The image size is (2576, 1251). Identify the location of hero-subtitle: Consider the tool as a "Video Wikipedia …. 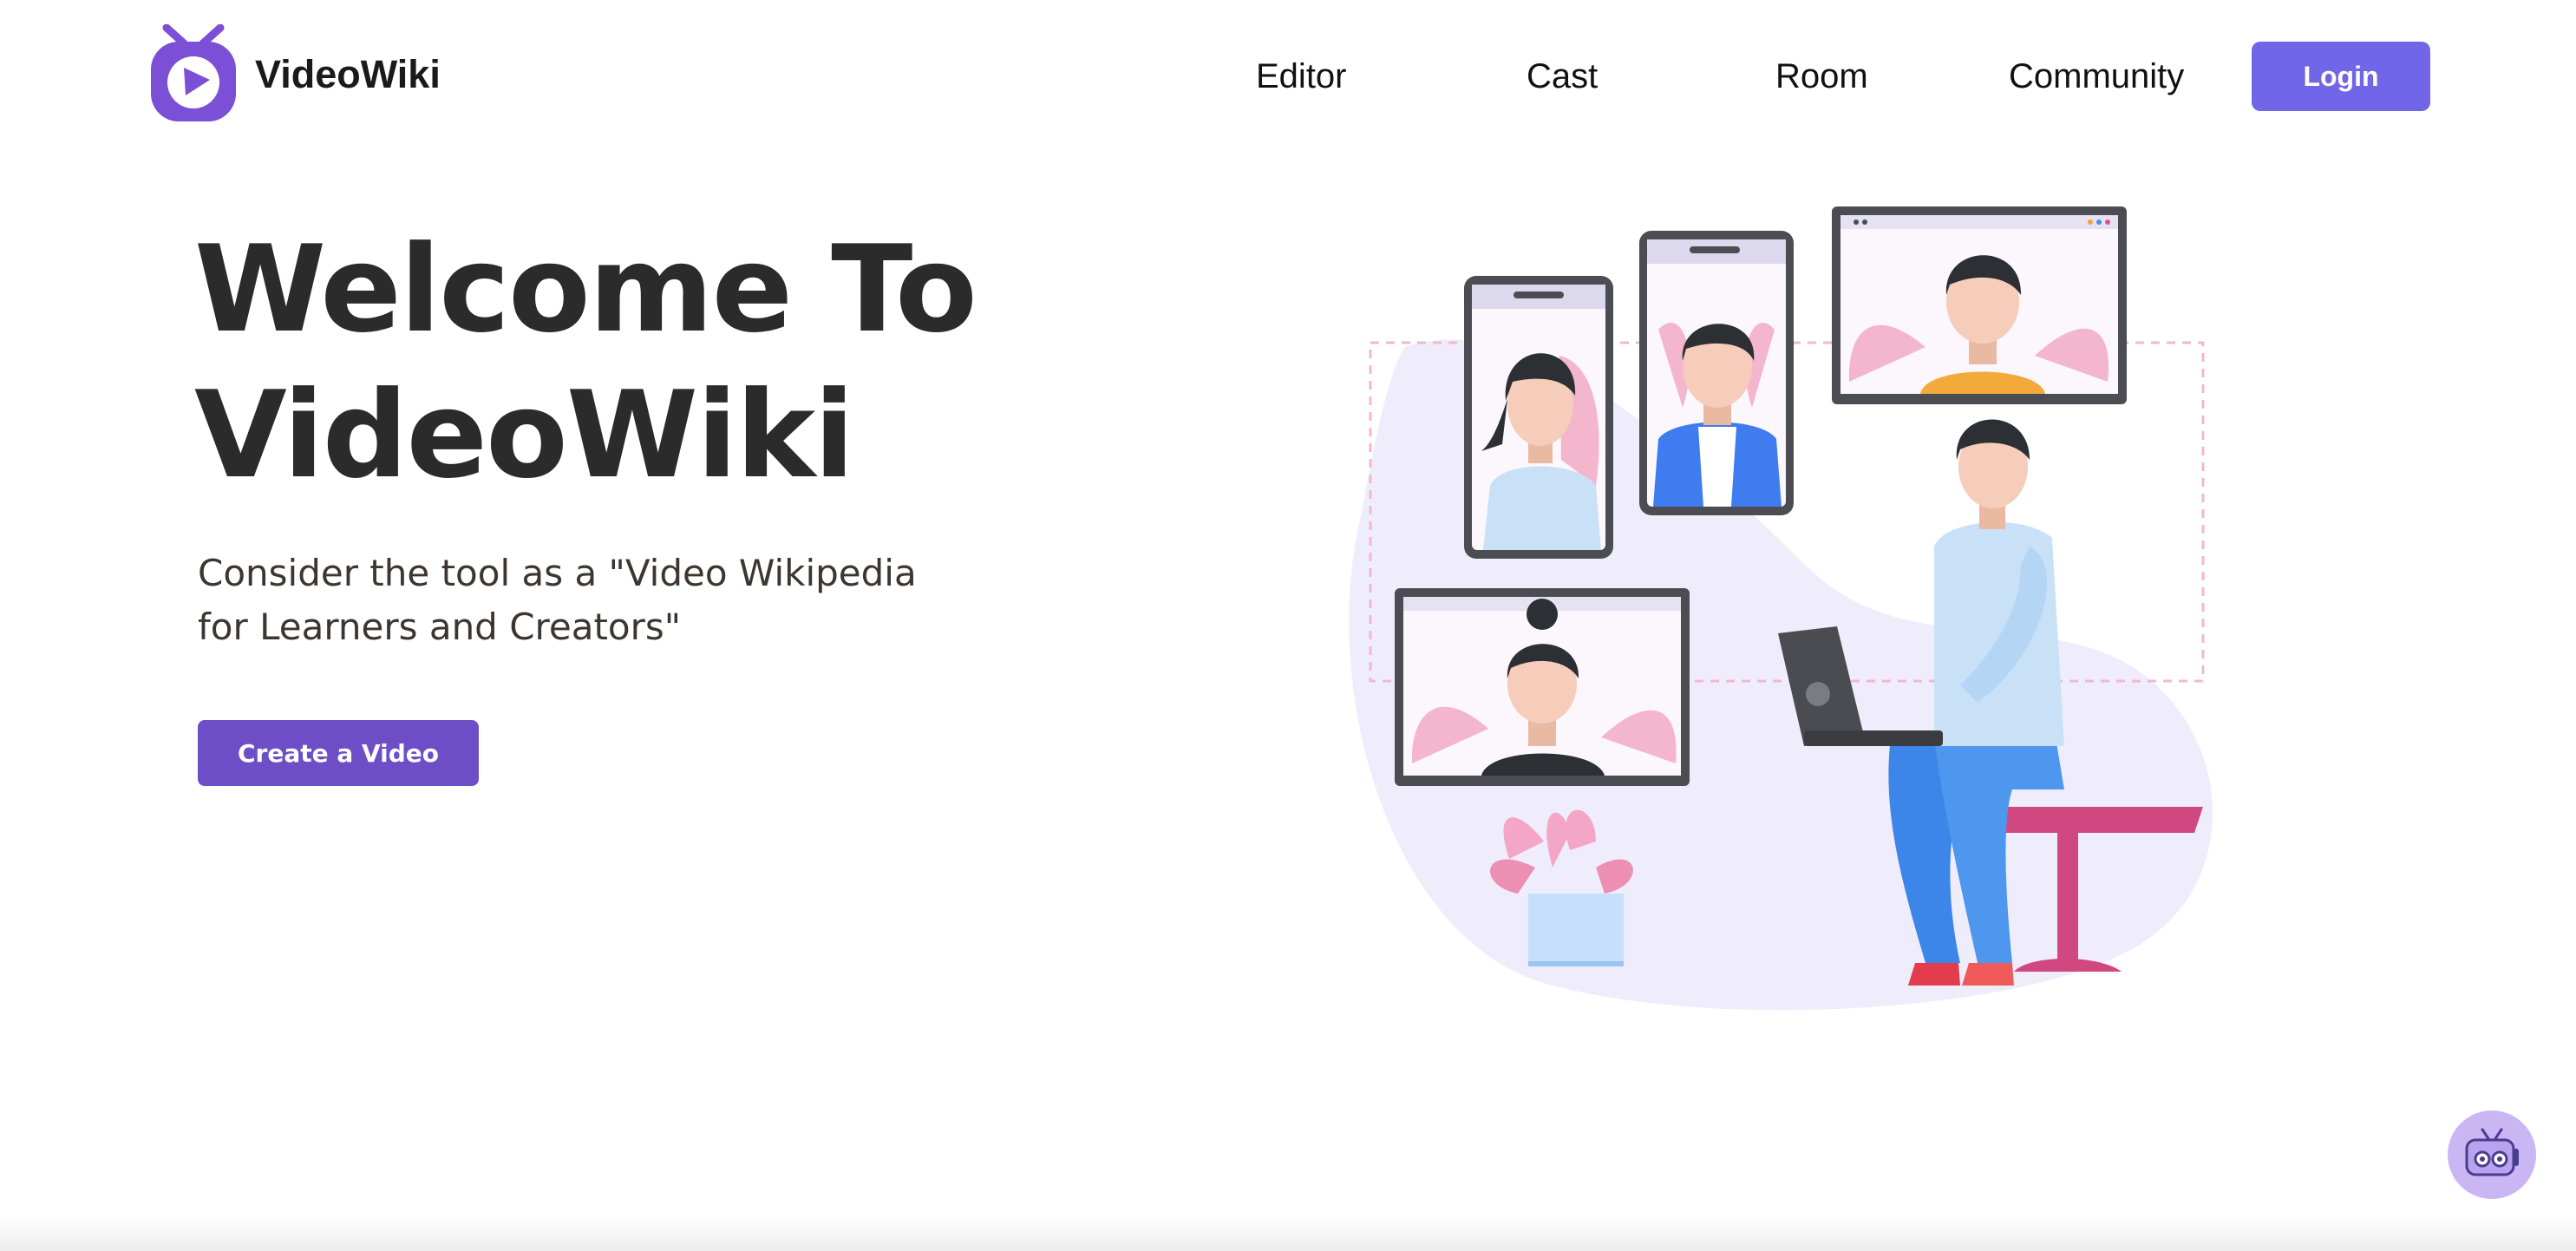
(588, 600).